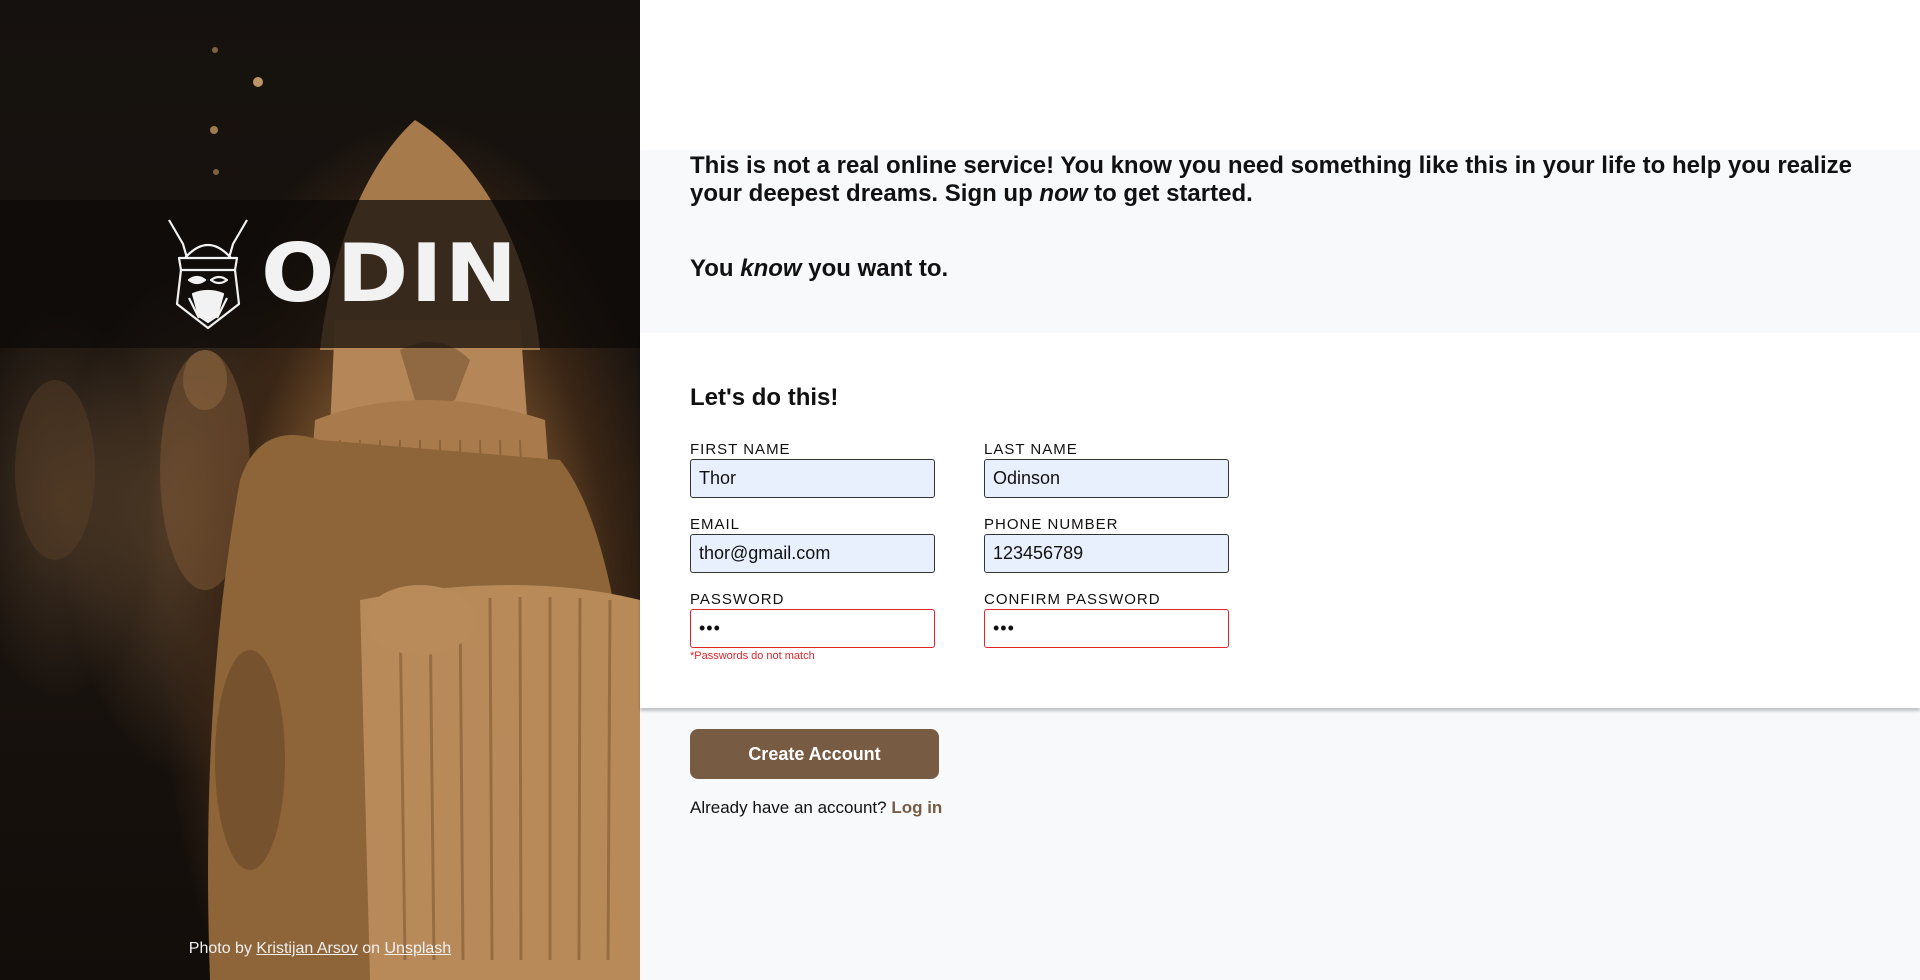 The height and width of the screenshot is (980, 1920). Describe the element at coordinates (737, 599) in the screenshot. I see `password-label: PASSWORD` at that location.